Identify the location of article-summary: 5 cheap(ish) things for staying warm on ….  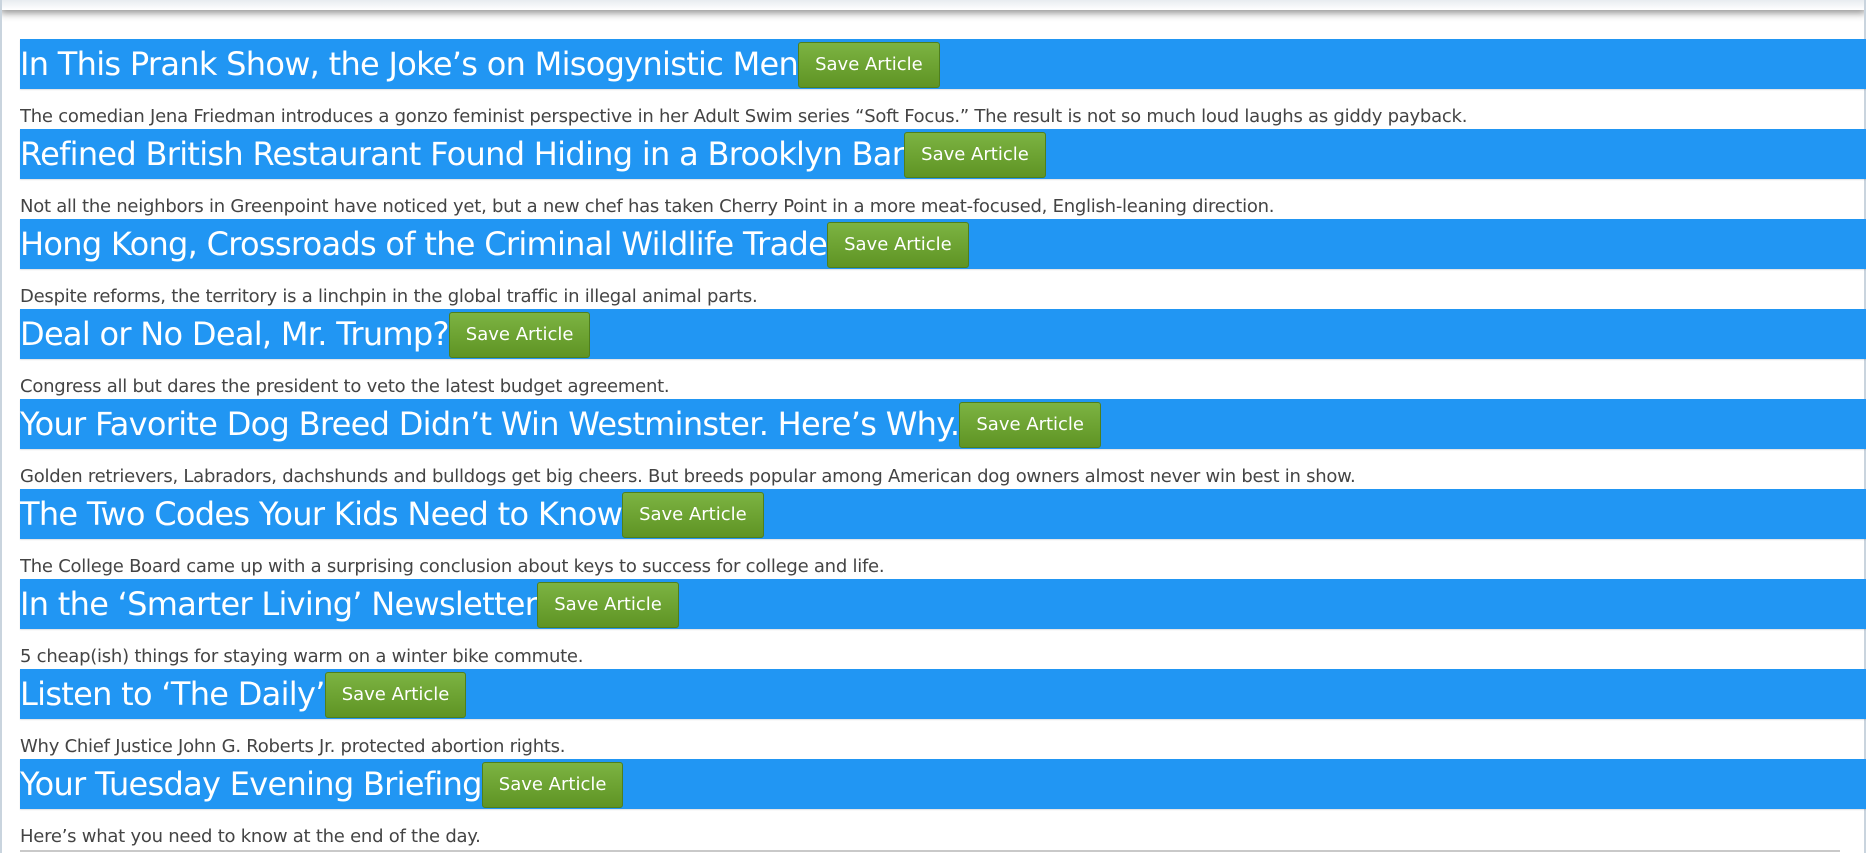
(302, 656).